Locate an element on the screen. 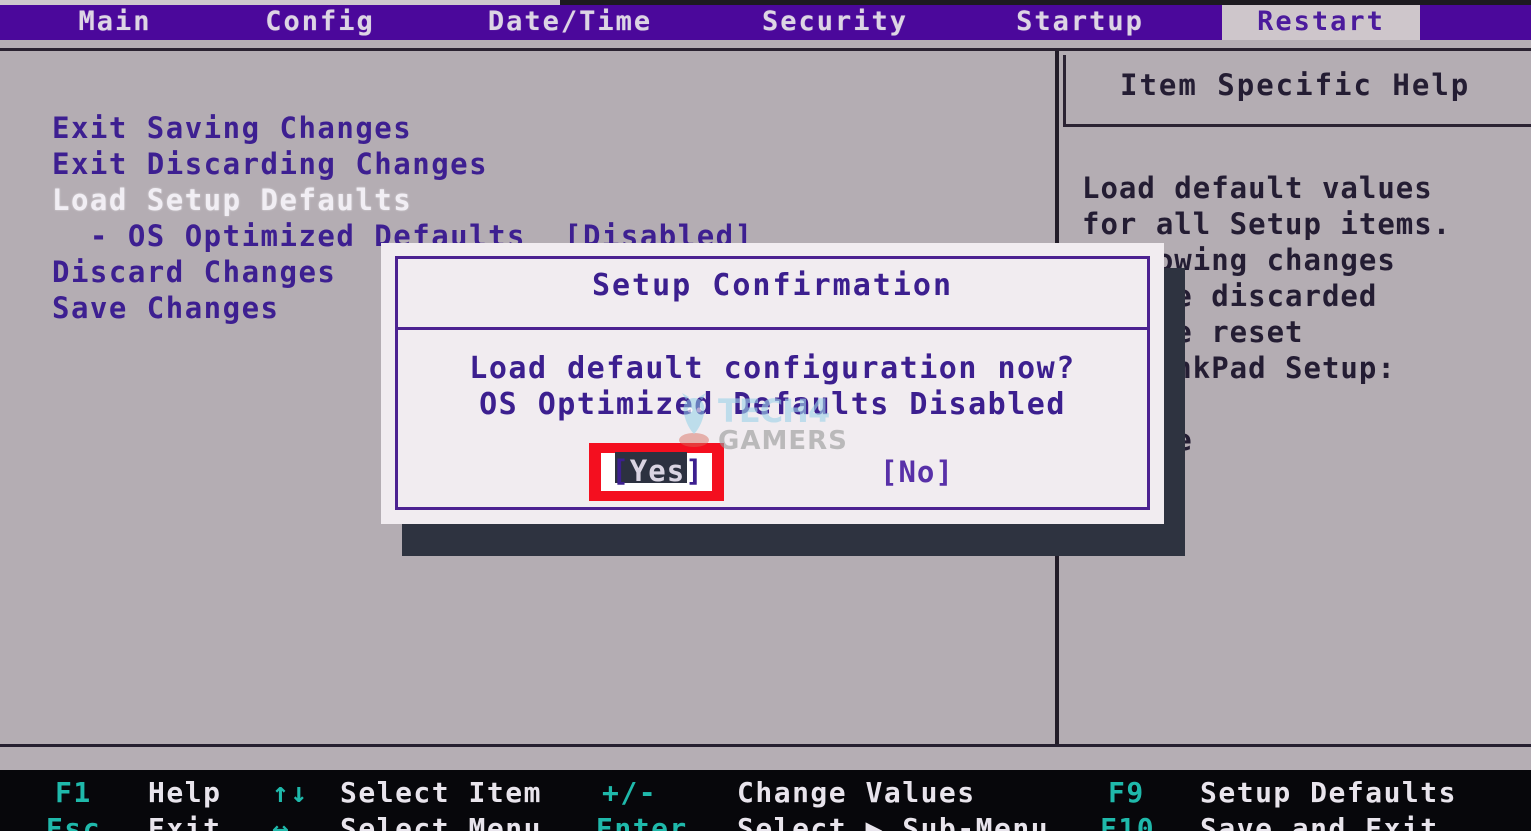  tab-security: Security is located at coordinates (835, 22).